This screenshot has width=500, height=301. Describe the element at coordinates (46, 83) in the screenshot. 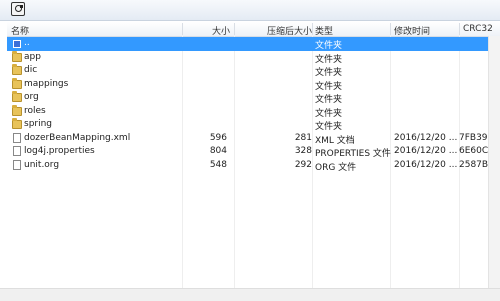

I see `file-name: mappings` at that location.